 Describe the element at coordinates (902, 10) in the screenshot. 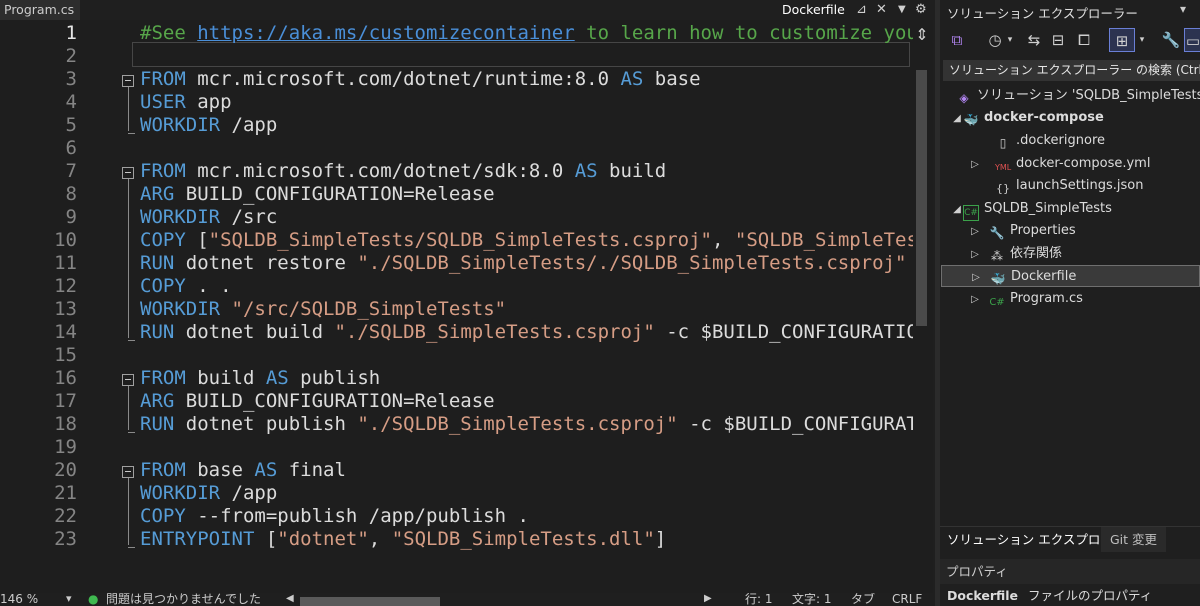

I see `chevron-down-icon: ▼` at that location.